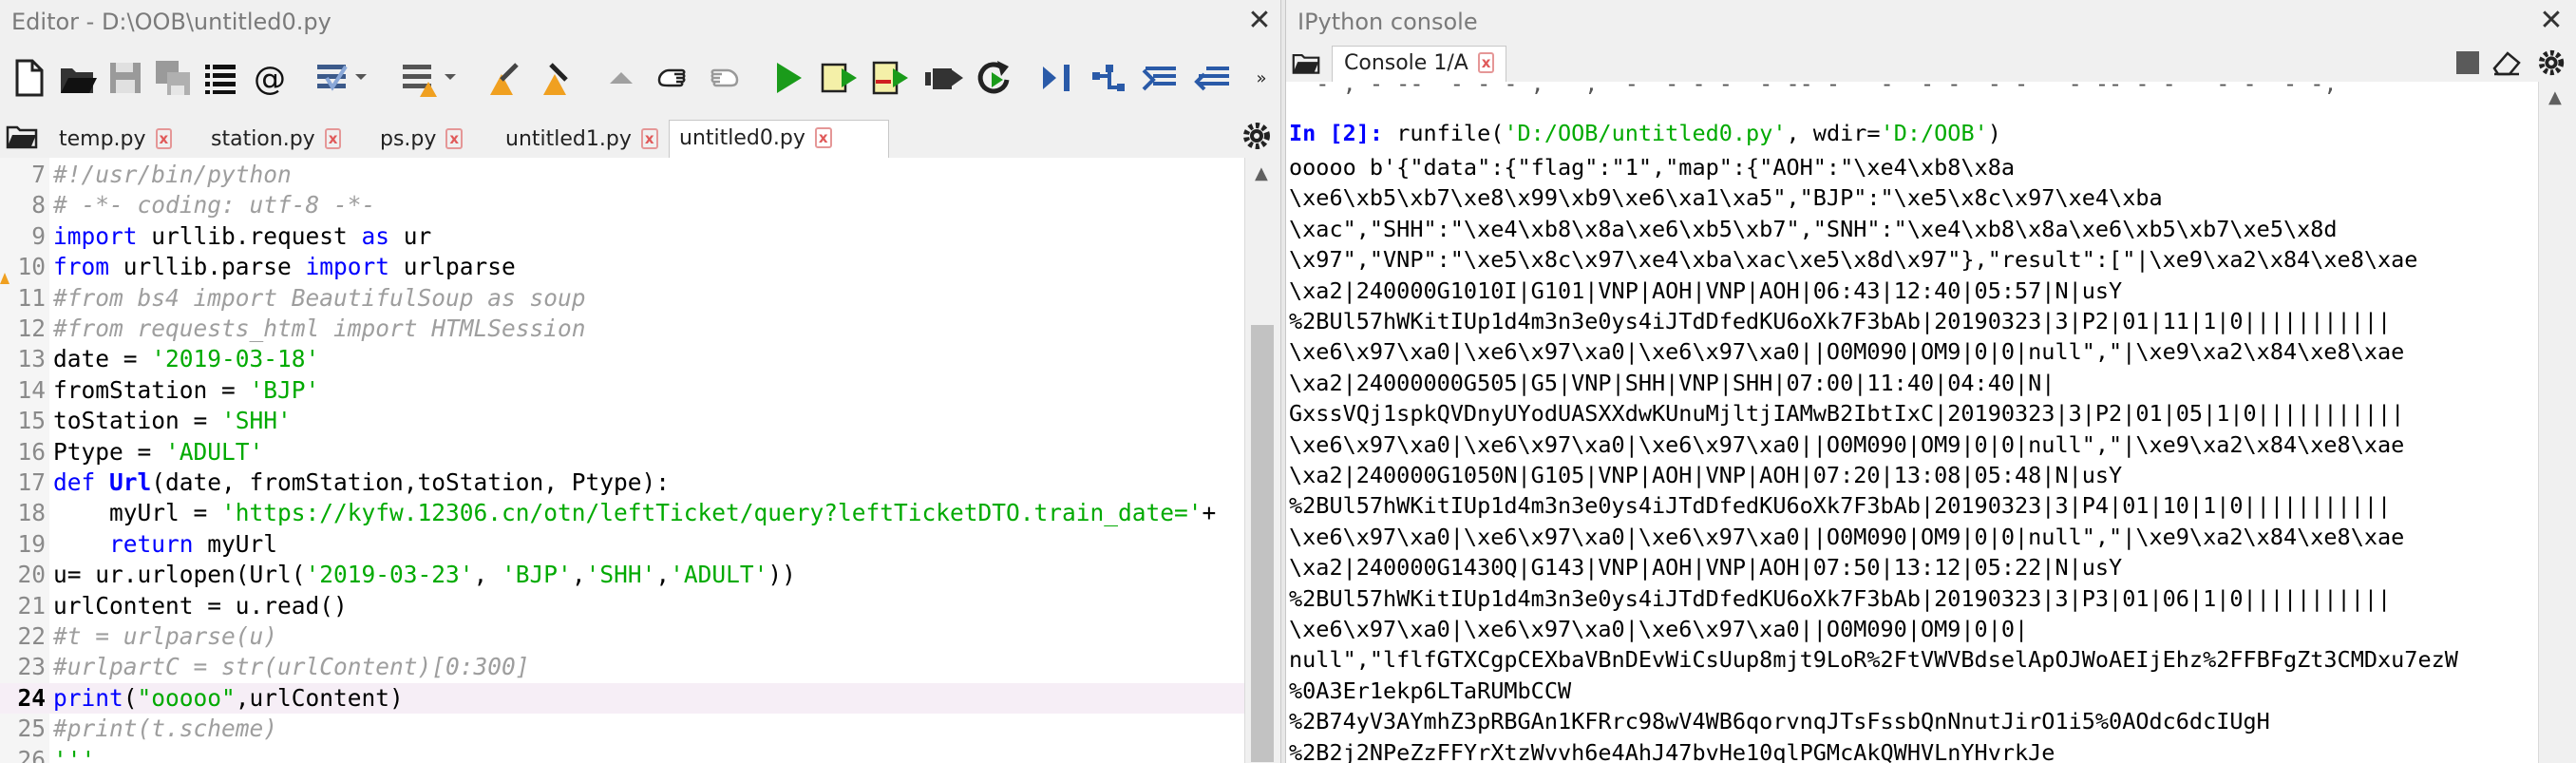 The image size is (2576, 763). I want to click on console-scrollbar: ▲, so click(2557, 423).